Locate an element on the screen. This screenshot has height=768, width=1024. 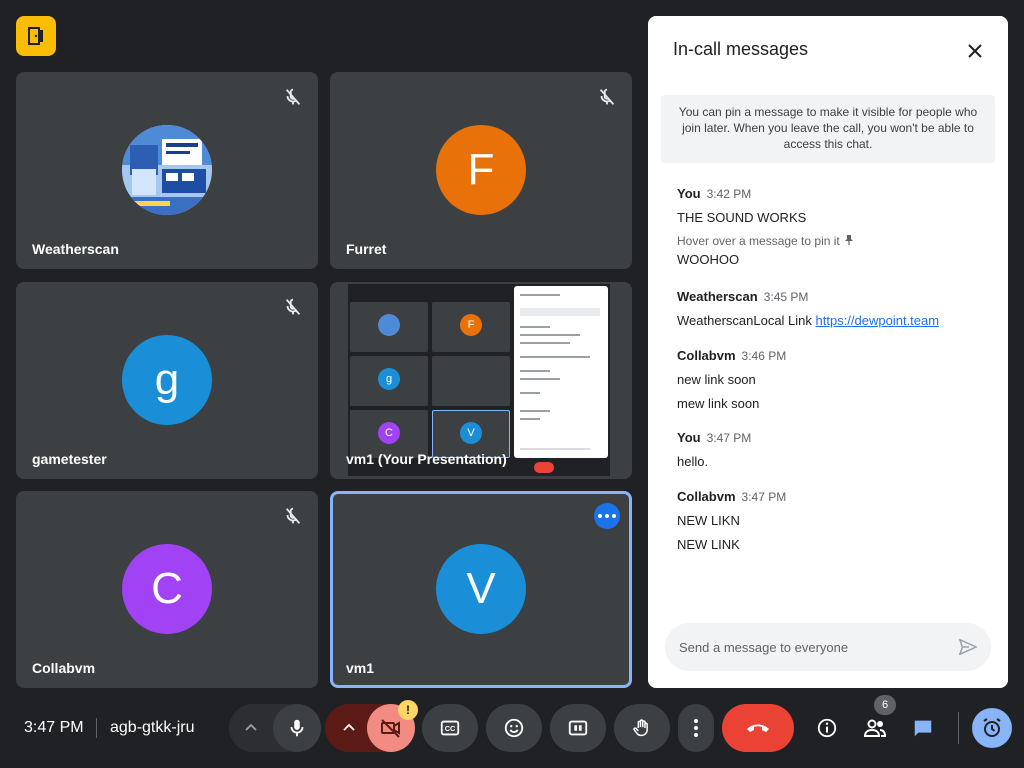
participant-name: gametester is located at coordinates (69, 459).